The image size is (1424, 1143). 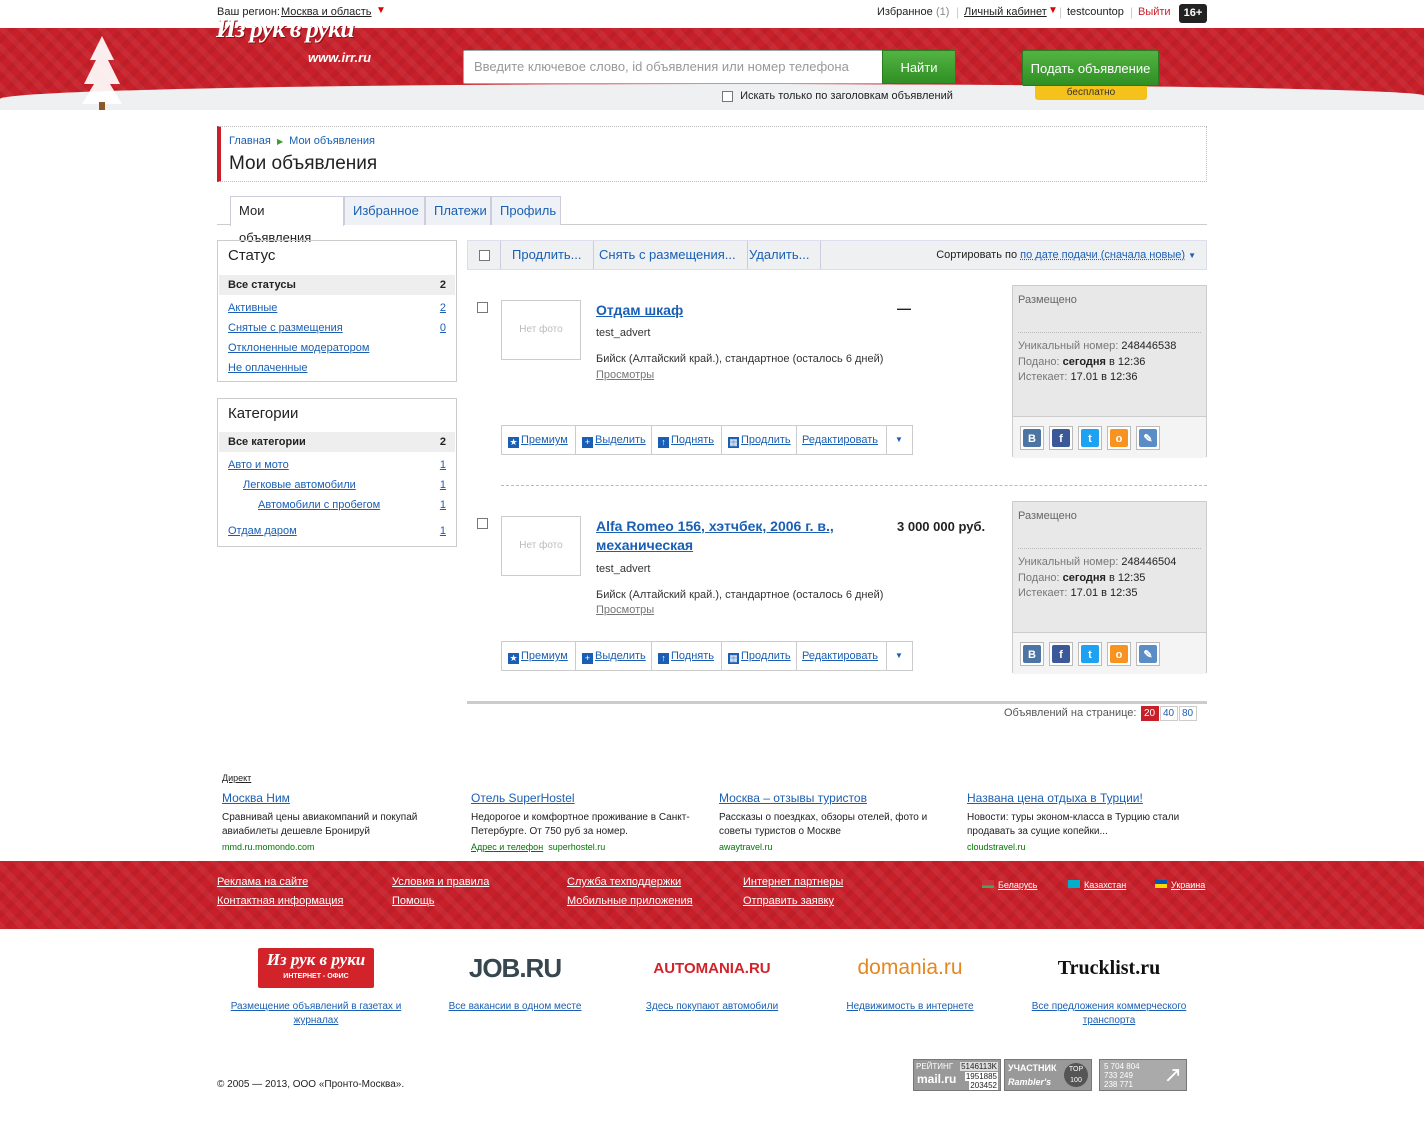 I want to click on tab-favorites: Избранное, so click(x=384, y=210).